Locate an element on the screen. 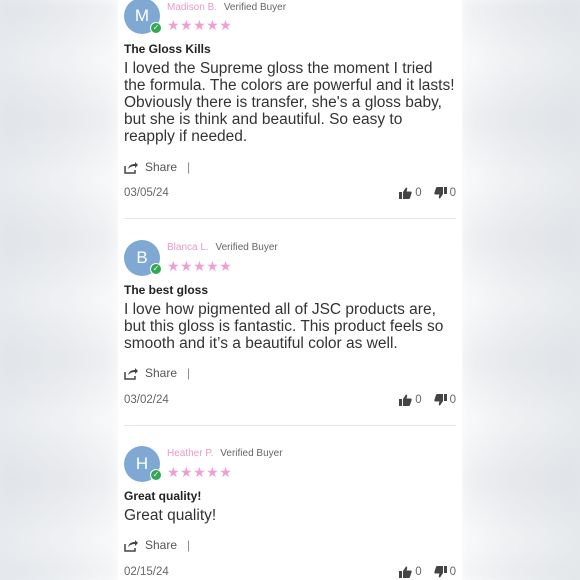 The image size is (580, 580). reviewer-line: Madison B. Verified Buyer is located at coordinates (226, 7).